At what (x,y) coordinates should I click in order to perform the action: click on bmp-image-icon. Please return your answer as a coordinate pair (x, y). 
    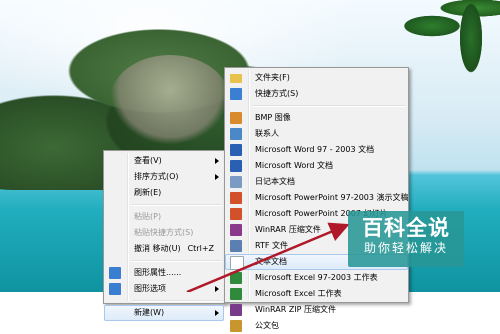
    Looking at the image, I should click on (236, 118).